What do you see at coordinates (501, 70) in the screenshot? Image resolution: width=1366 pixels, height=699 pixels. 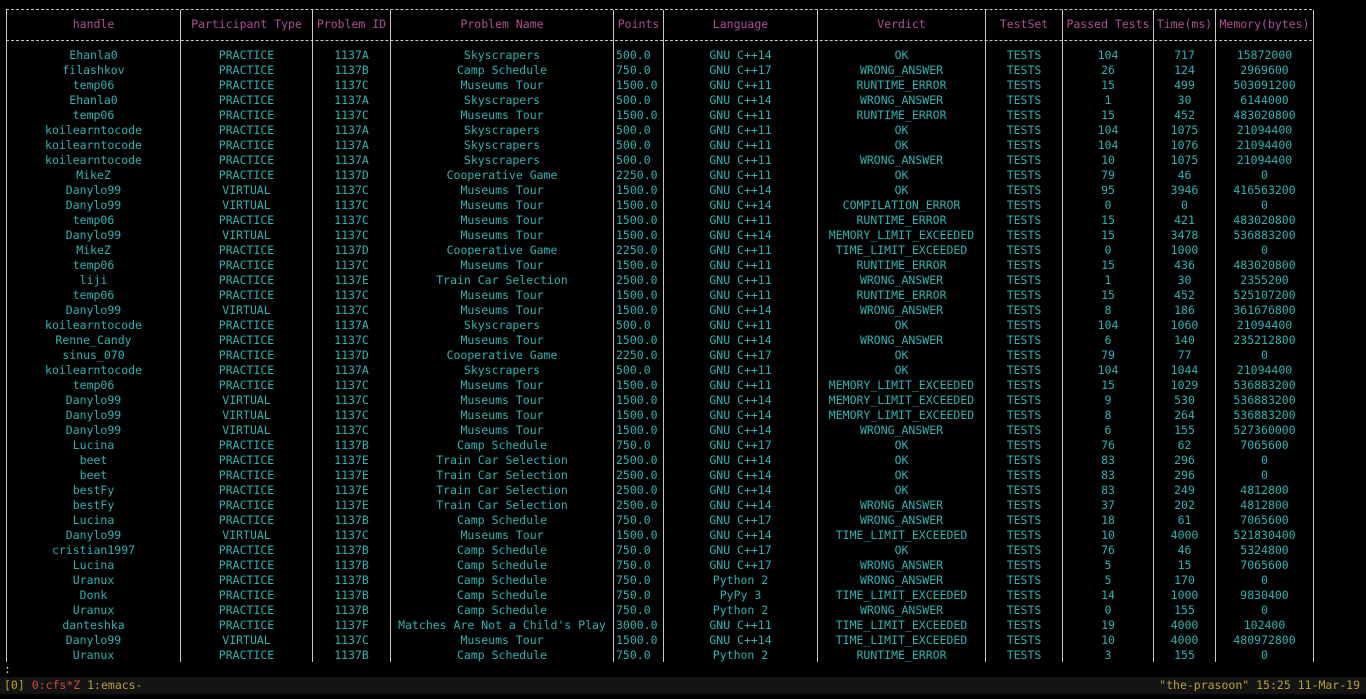 I see `cell-problem-name: Camp Schedule` at bounding box center [501, 70].